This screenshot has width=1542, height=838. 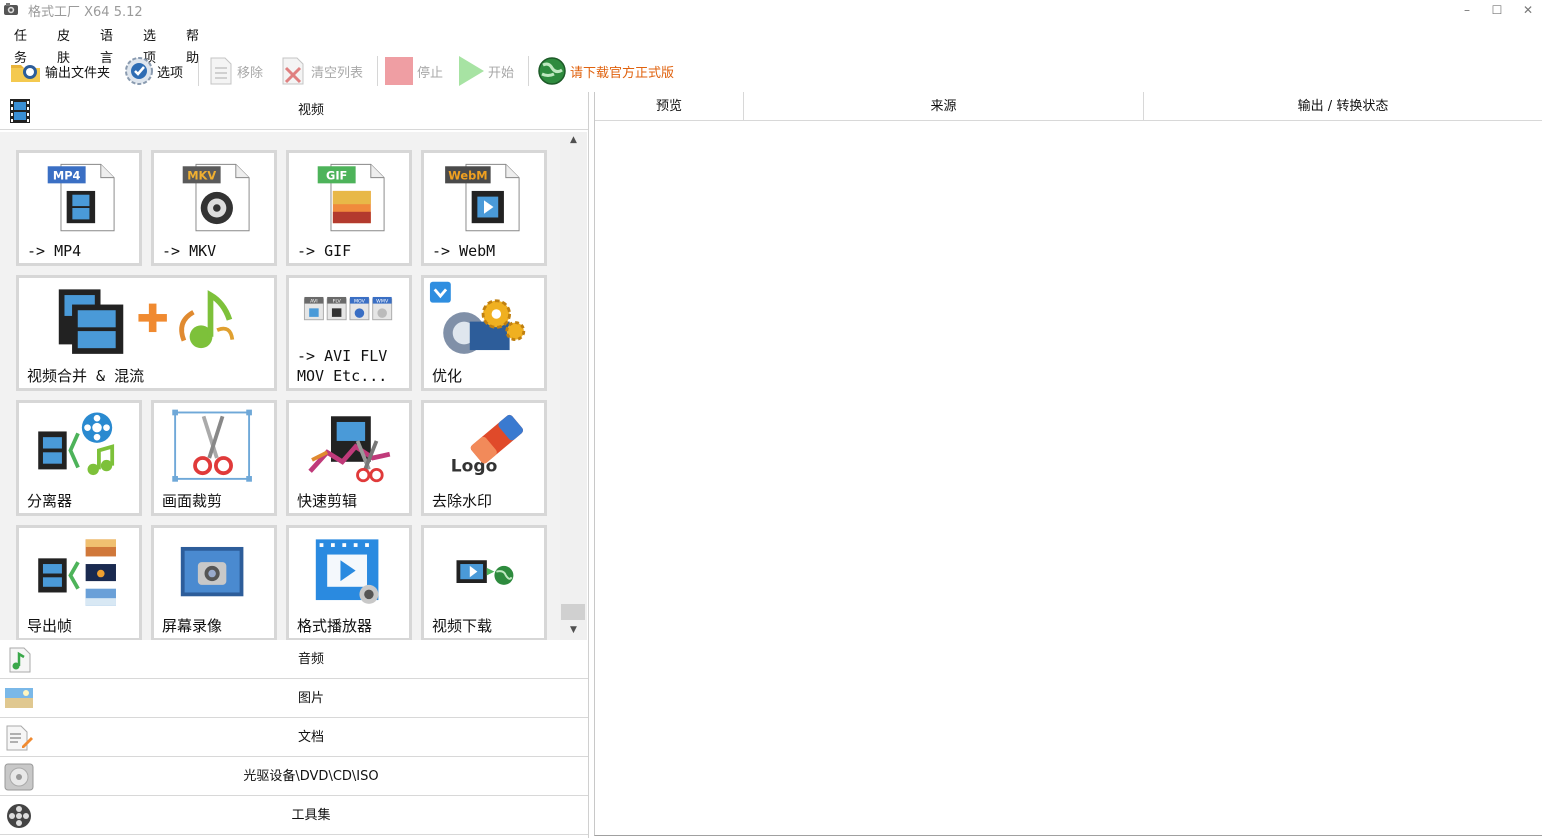 I want to click on close-button: ✕, so click(x=1527, y=10).